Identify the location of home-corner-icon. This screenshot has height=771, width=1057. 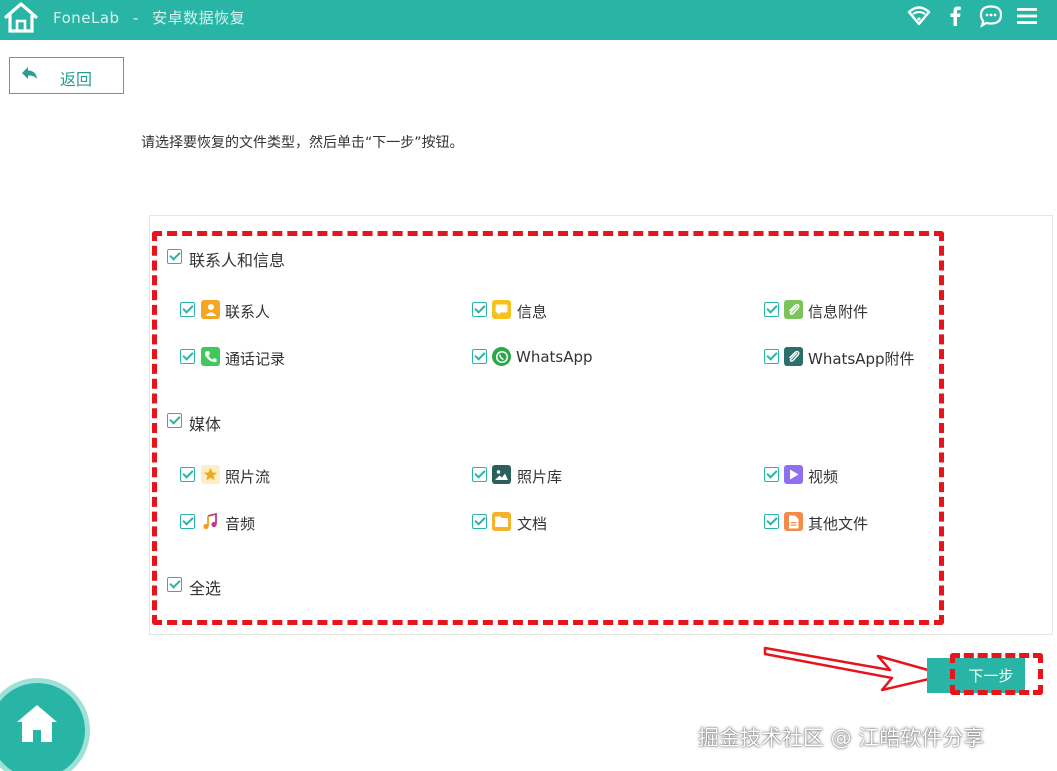
(37, 725).